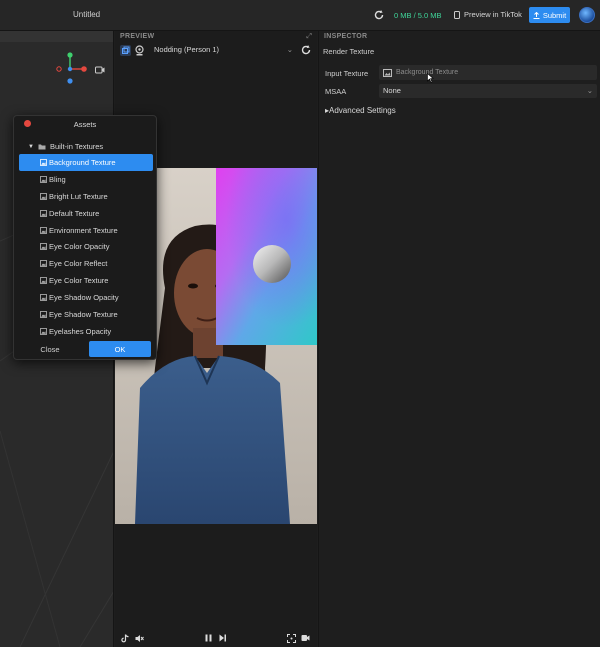 The height and width of the screenshot is (647, 600). I want to click on asset-list-item-label: Eye Shadow Texture, so click(83, 314).